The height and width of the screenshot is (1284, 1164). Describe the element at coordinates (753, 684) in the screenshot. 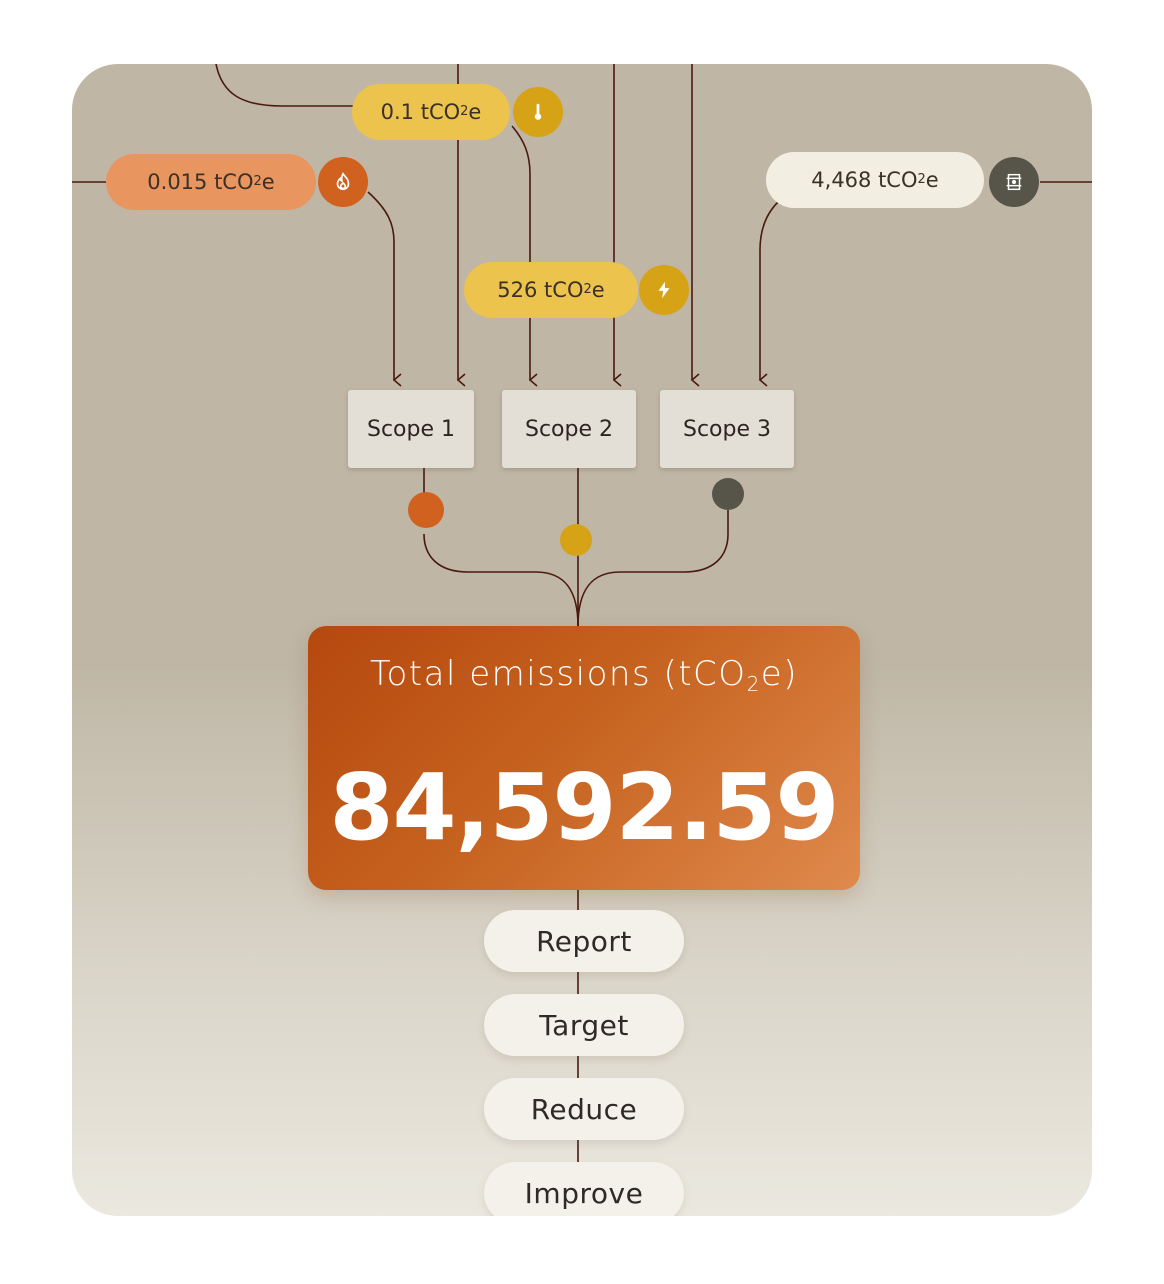

I see `total-label-subscript: 2` at that location.